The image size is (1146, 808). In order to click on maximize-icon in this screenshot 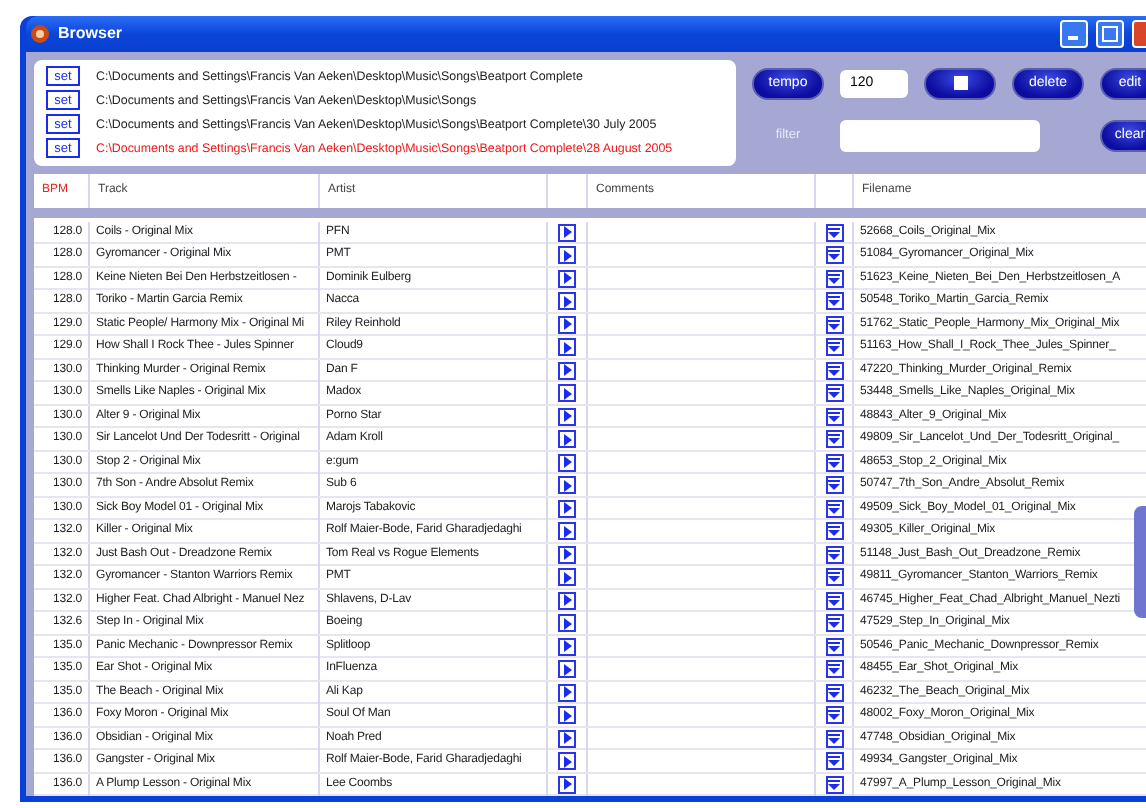, I will do `click(1110, 33)`.